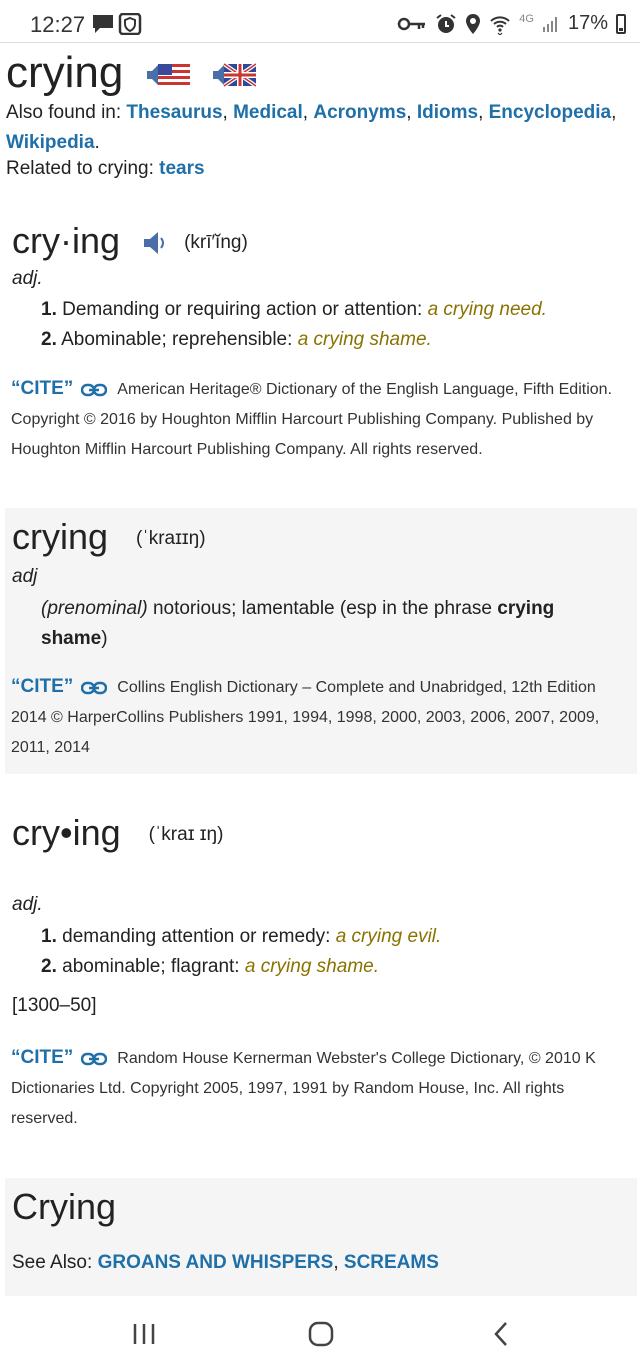  I want to click on pronunciation: (ˈkraɪɪŋ), so click(171, 539).